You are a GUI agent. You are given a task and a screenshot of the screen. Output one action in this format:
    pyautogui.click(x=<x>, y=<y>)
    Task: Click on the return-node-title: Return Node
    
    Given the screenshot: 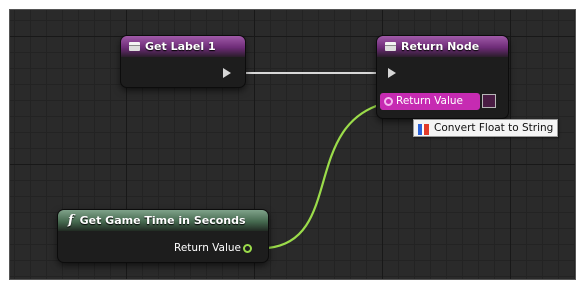 What is the action you would take?
    pyautogui.click(x=440, y=46)
    